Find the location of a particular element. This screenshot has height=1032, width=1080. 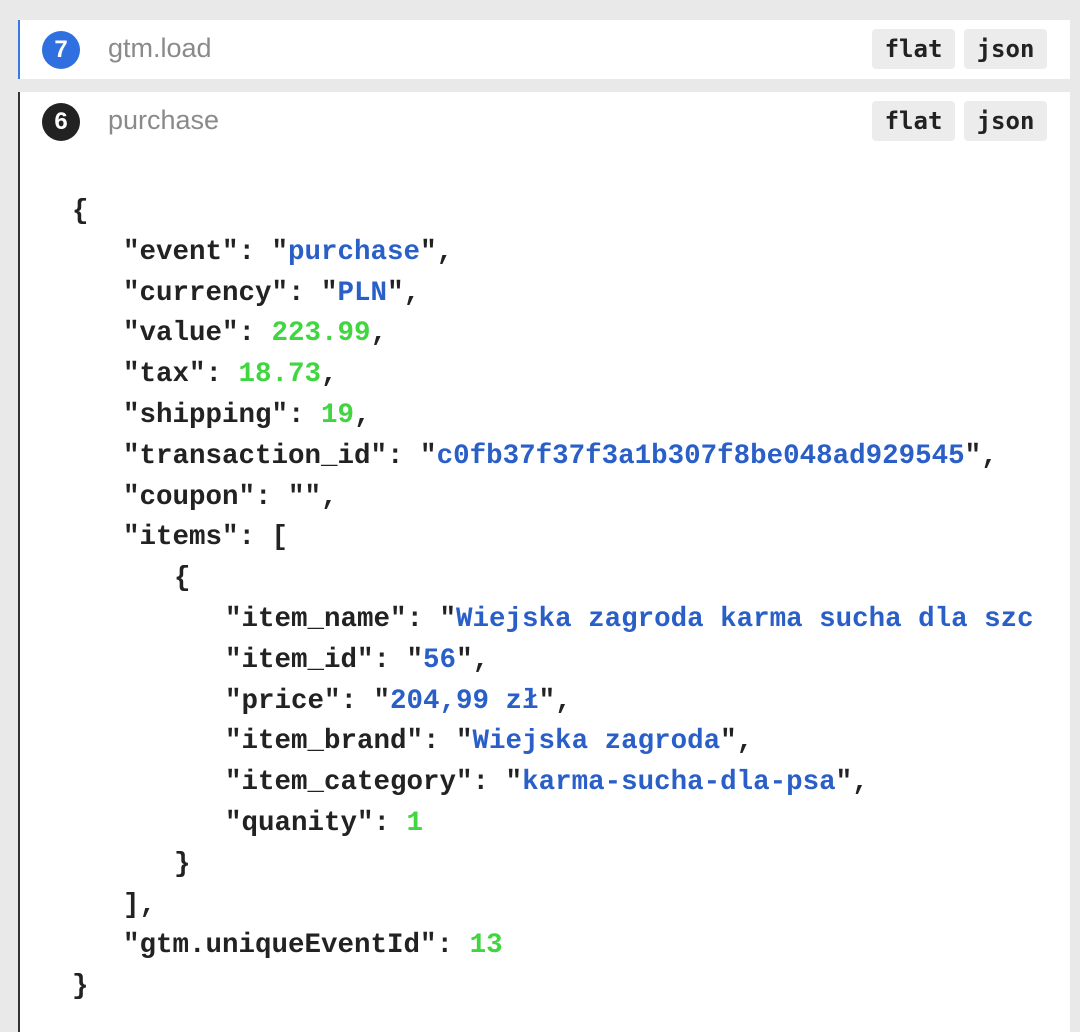

json-line: "quanity": 1 is located at coordinates (560, 824).